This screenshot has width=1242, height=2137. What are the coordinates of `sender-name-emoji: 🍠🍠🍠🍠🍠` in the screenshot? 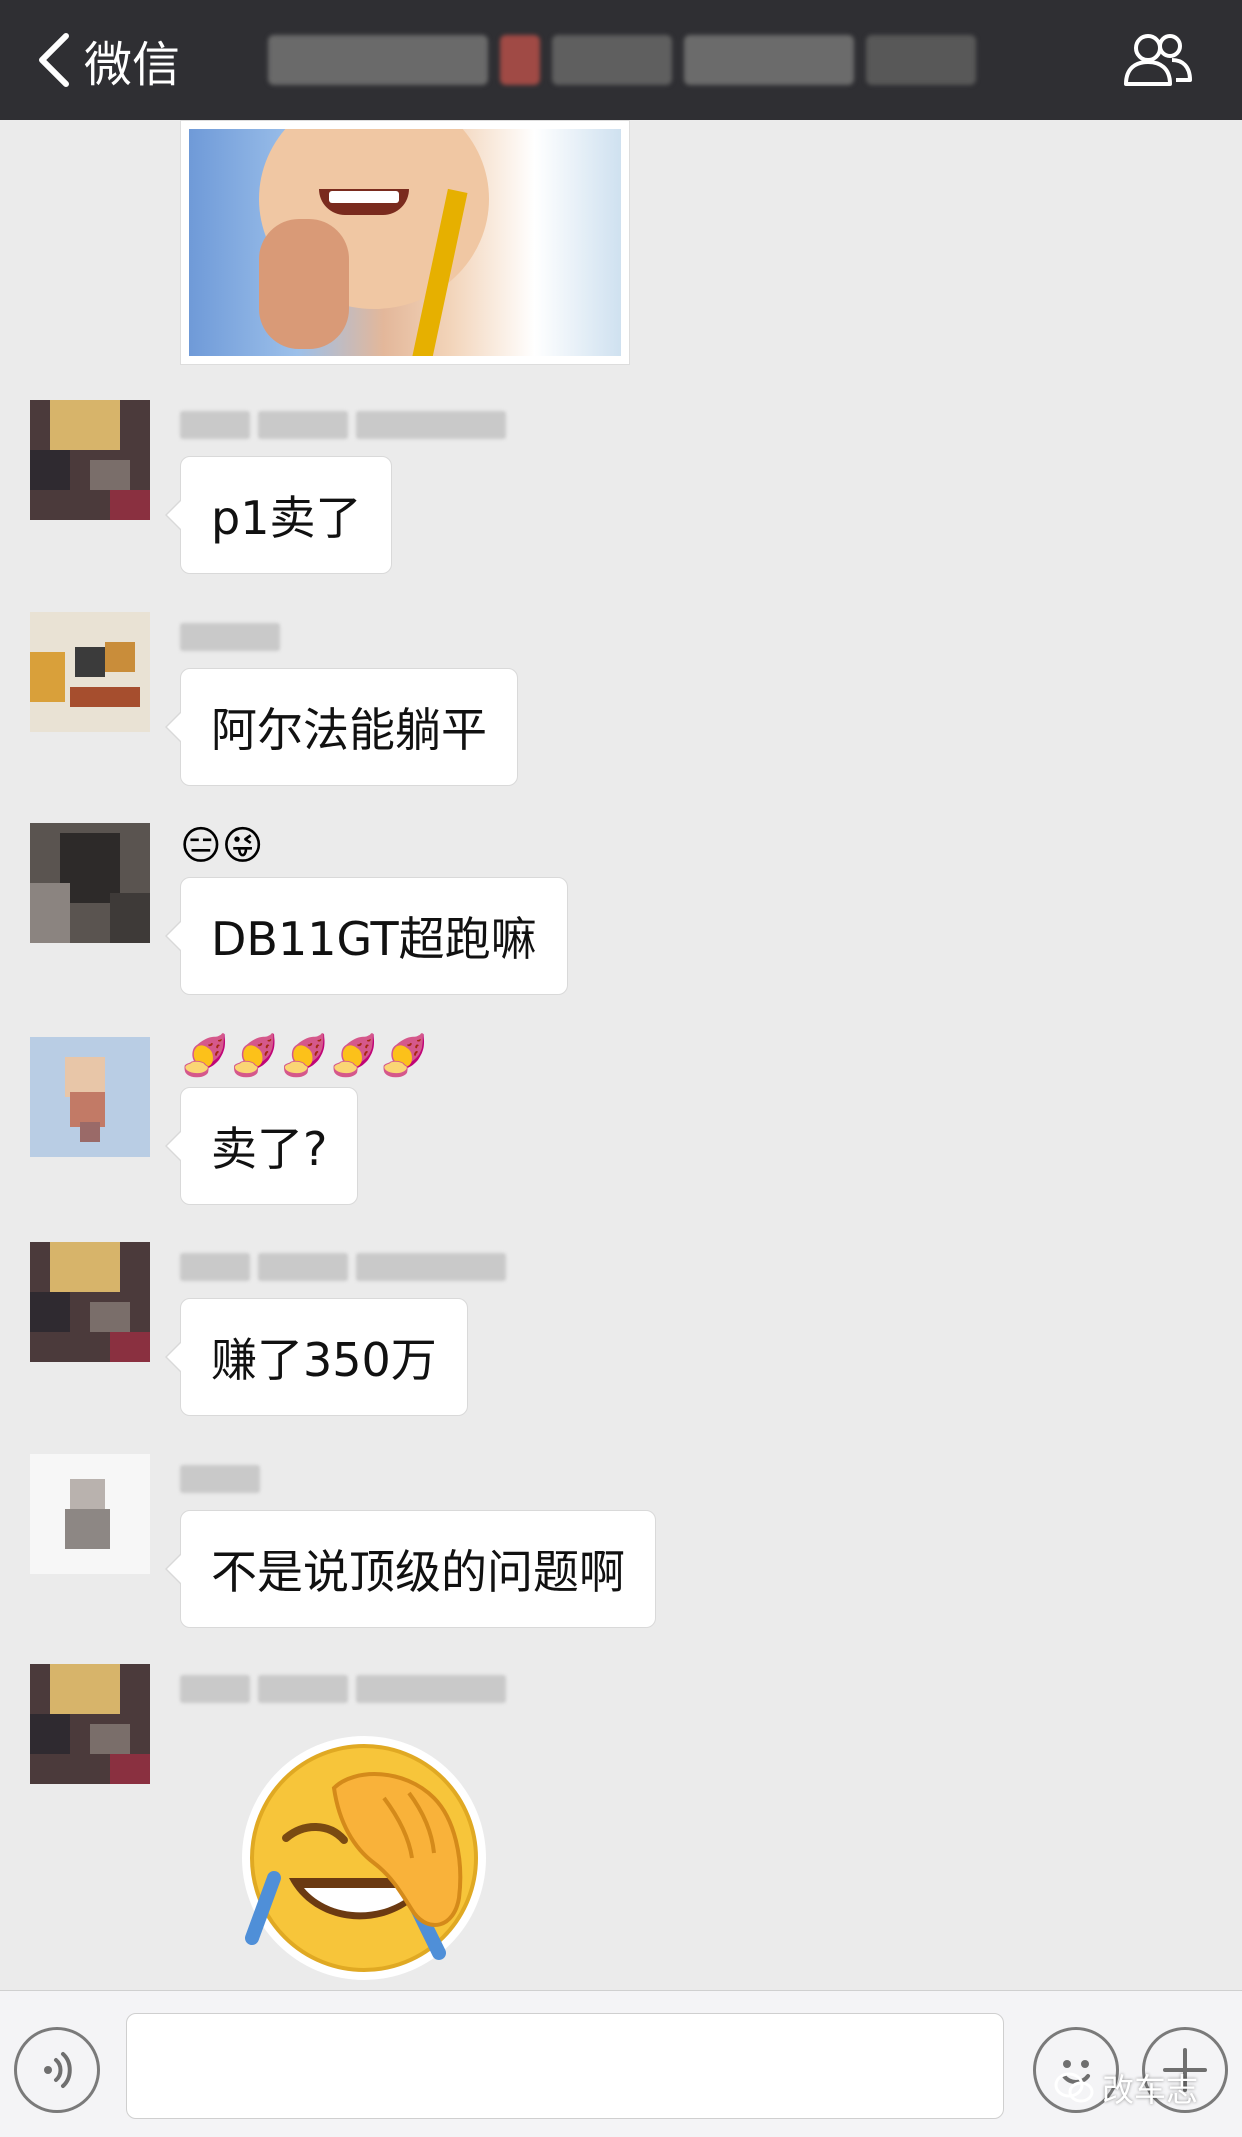 It's located at (305, 1056).